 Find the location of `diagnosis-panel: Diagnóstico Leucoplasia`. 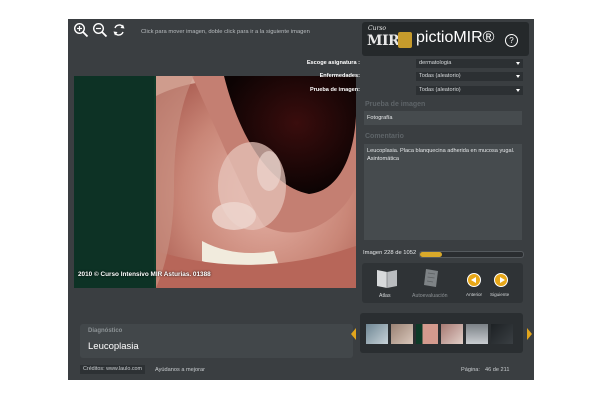

diagnosis-panel: Diagnóstico Leucoplasia is located at coordinates (216, 341).